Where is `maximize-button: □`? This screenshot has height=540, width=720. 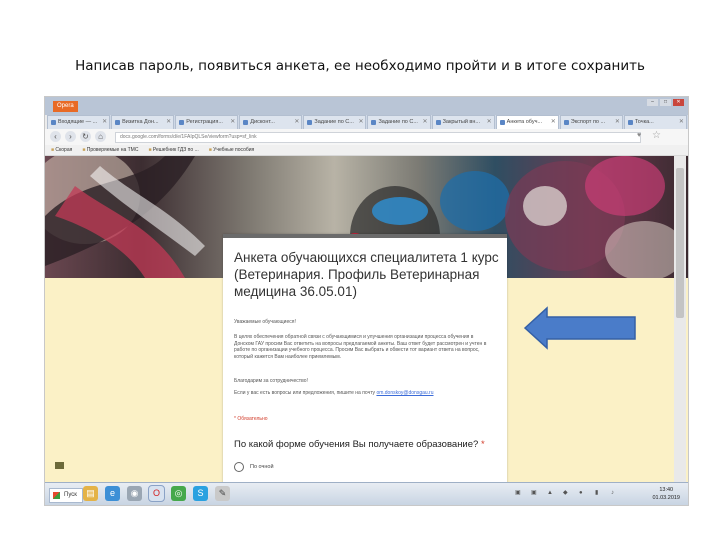 maximize-button: □ is located at coordinates (665, 102).